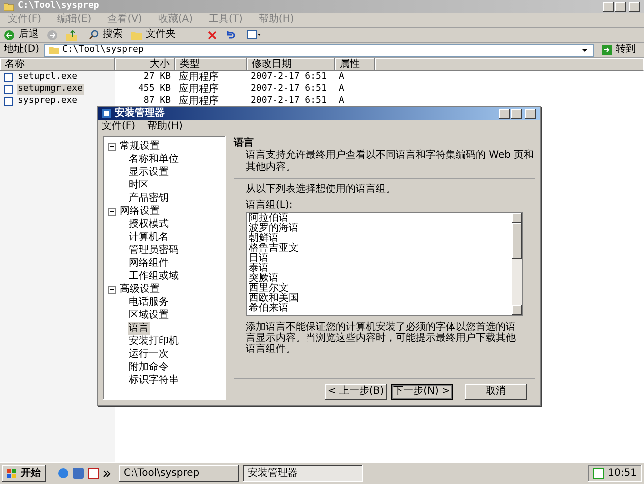 This screenshot has height=484, width=644. What do you see at coordinates (140, 211) in the screenshot?
I see `tree-item: 网络设置` at bounding box center [140, 211].